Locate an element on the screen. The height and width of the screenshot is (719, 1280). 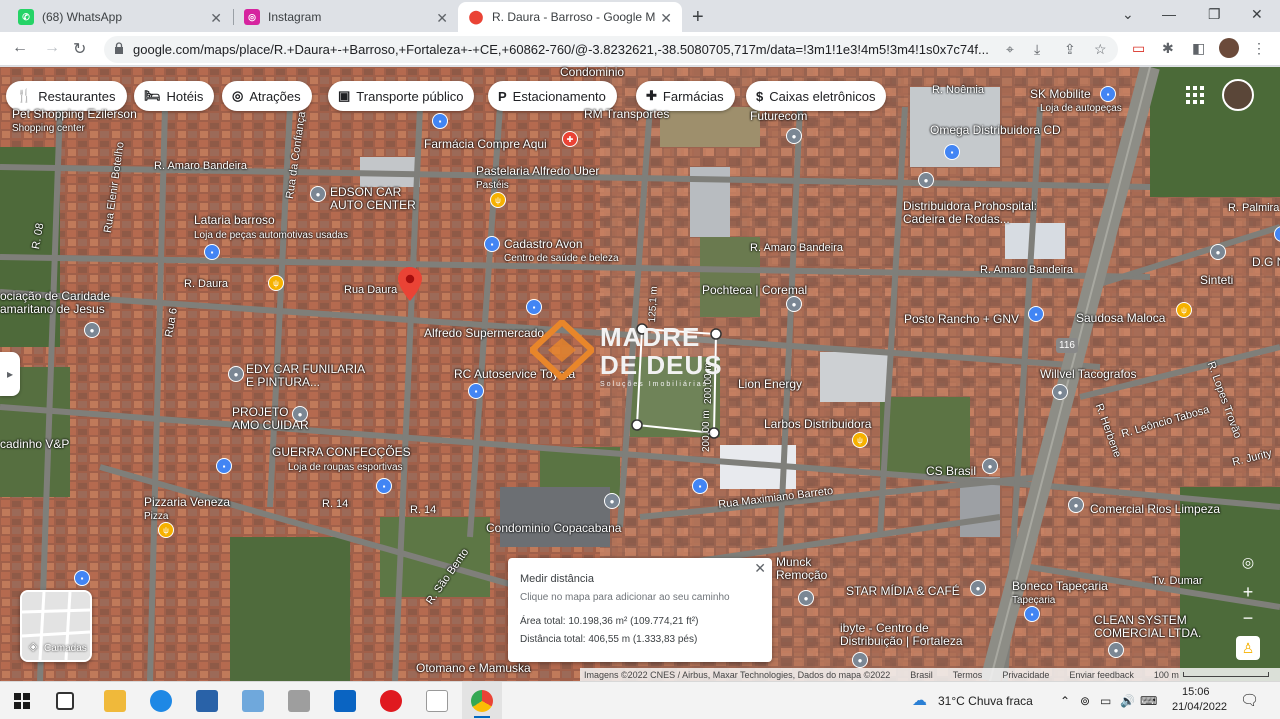
share-icon: ⇪ is located at coordinates (1070, 49).